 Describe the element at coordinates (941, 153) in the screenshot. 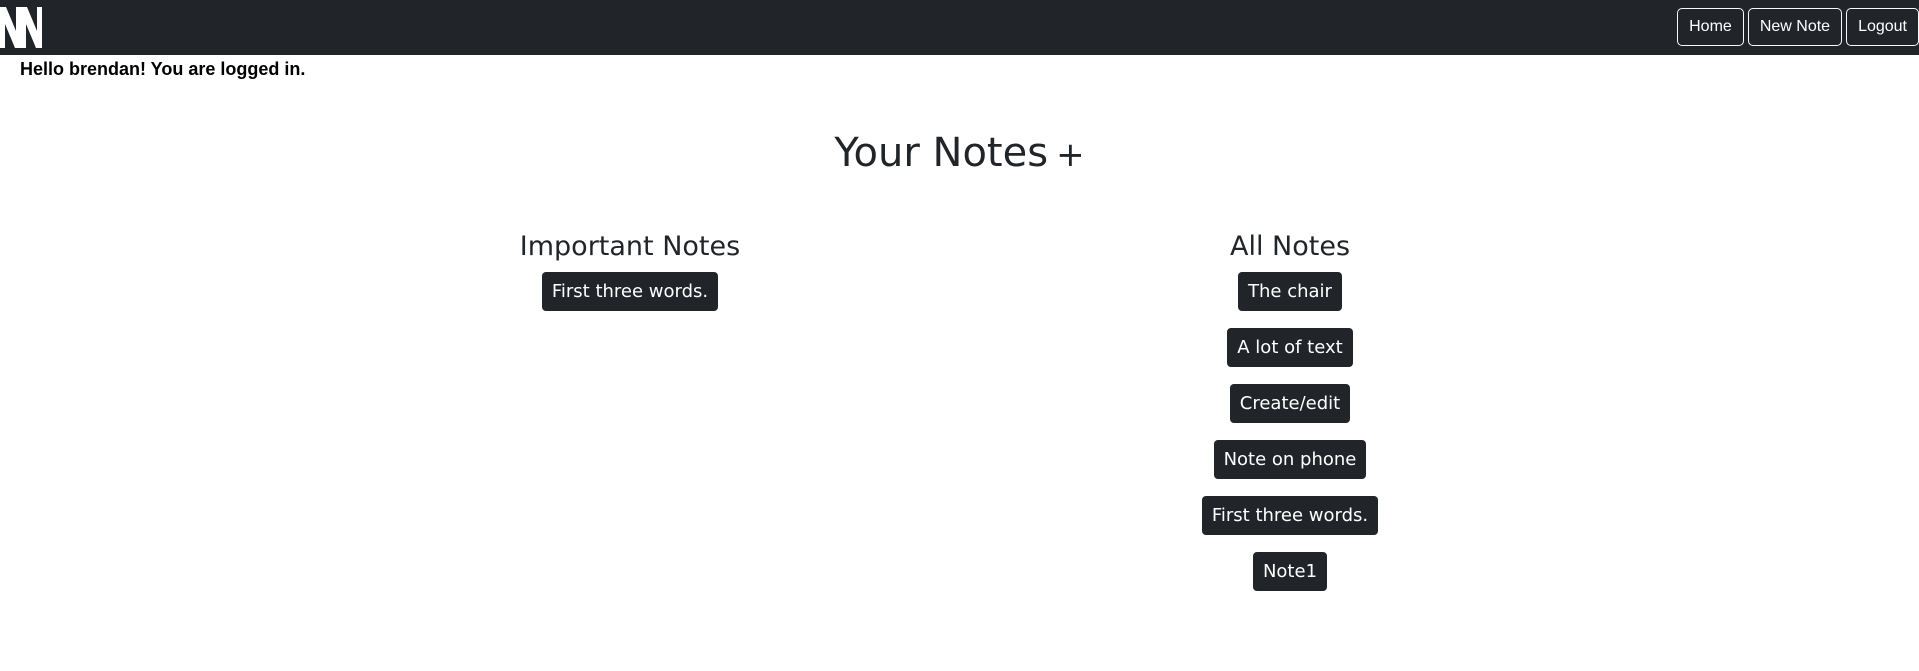

I see `page-title-text: Your Notes` at that location.